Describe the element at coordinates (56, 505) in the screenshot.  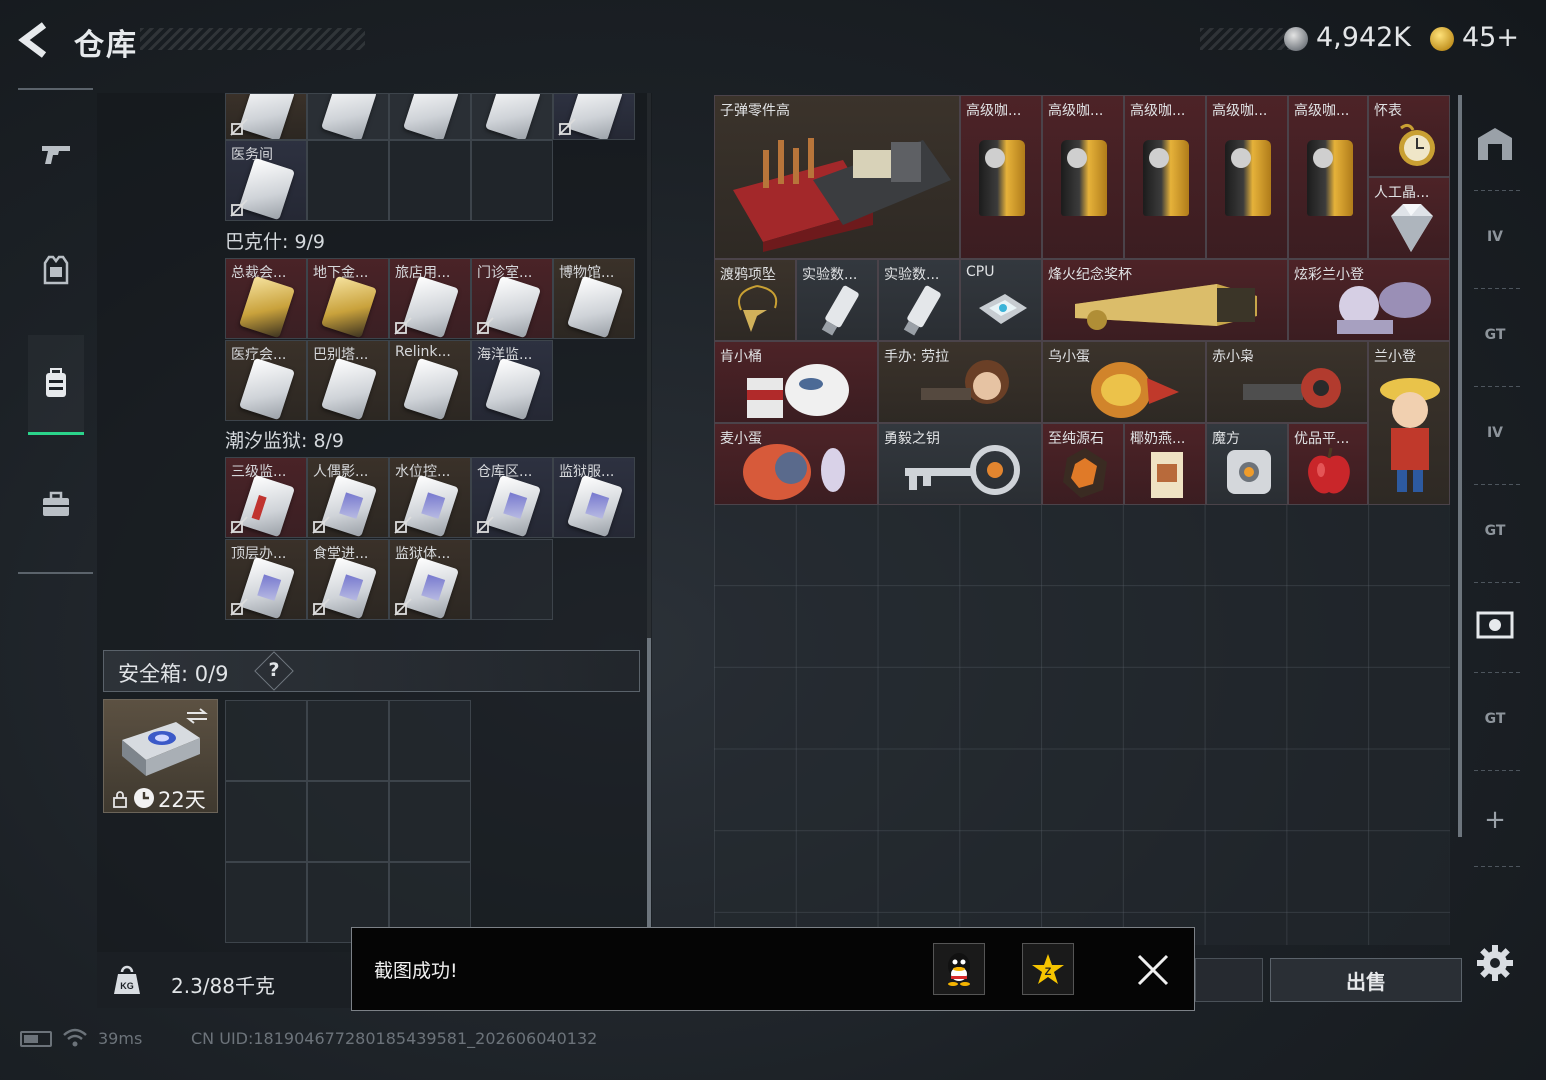
I see `nav-item-supplies` at that location.